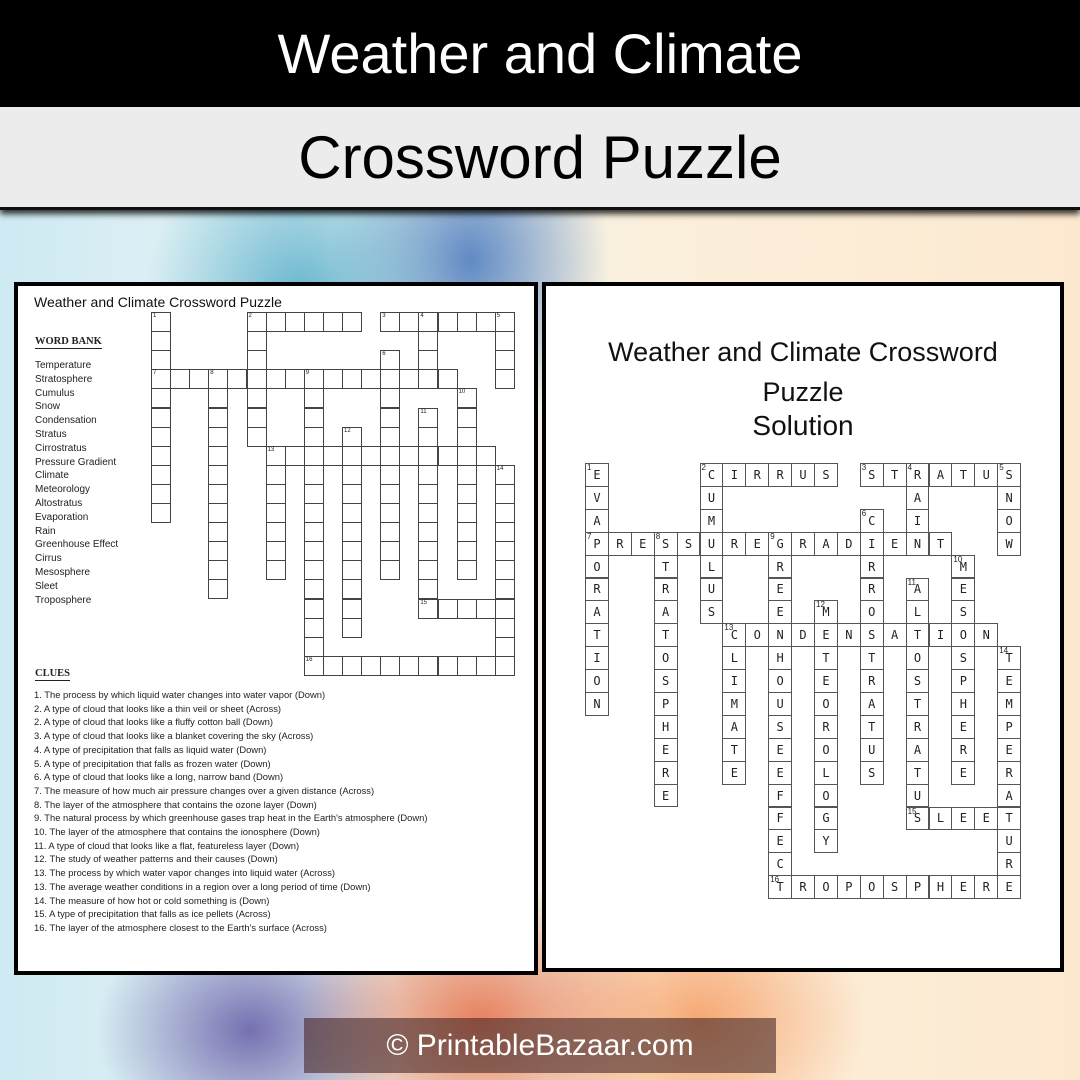 This screenshot has height=1080, width=1080. I want to click on puzzle-cell: 4, so click(428, 322).